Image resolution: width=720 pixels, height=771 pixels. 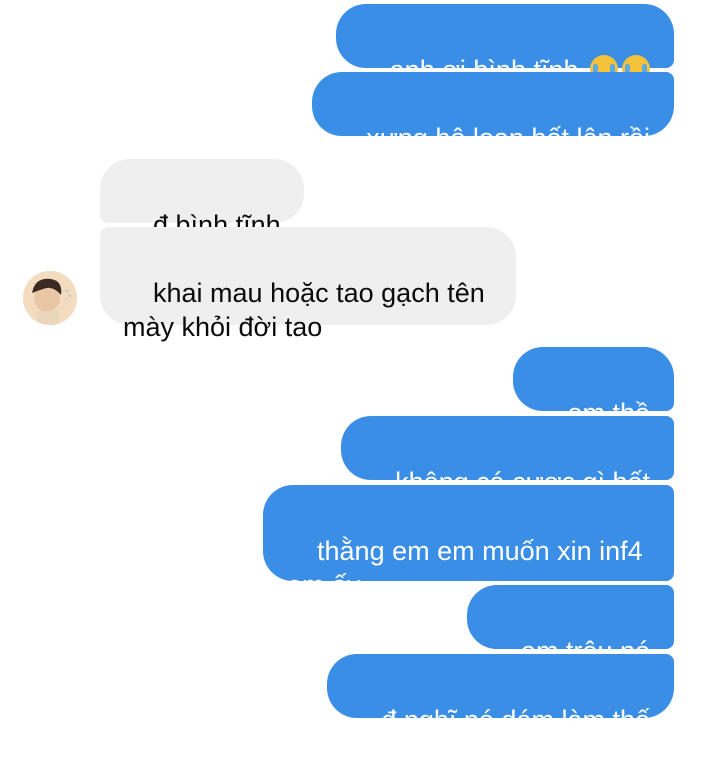 What do you see at coordinates (500, 694) in the screenshot?
I see `message-bubble-outgoing: đ nghĩ nó dám làm thế` at bounding box center [500, 694].